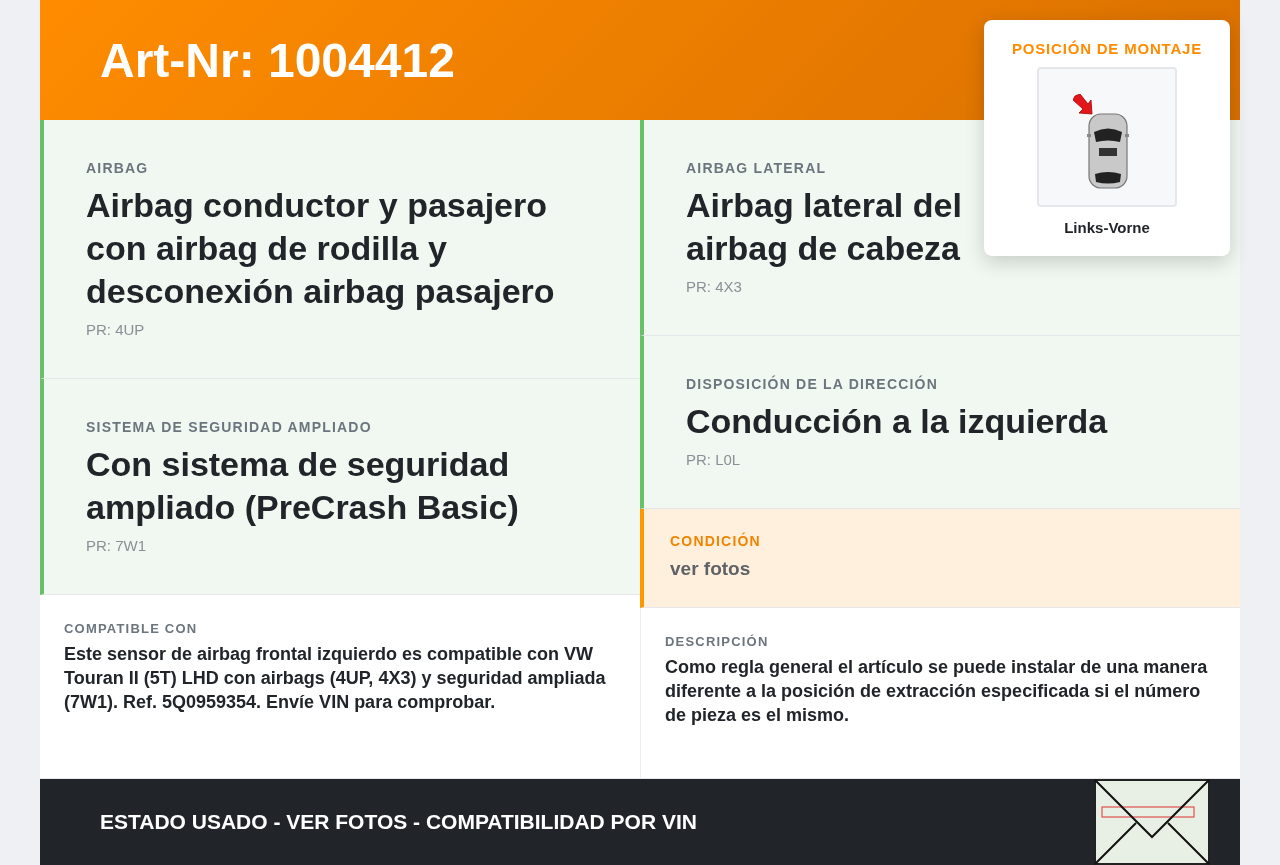 This screenshot has width=1280, height=865. Describe the element at coordinates (1107, 48) in the screenshot. I see `mounting-position-label: POSICIÓN DE MONTAJE` at that location.